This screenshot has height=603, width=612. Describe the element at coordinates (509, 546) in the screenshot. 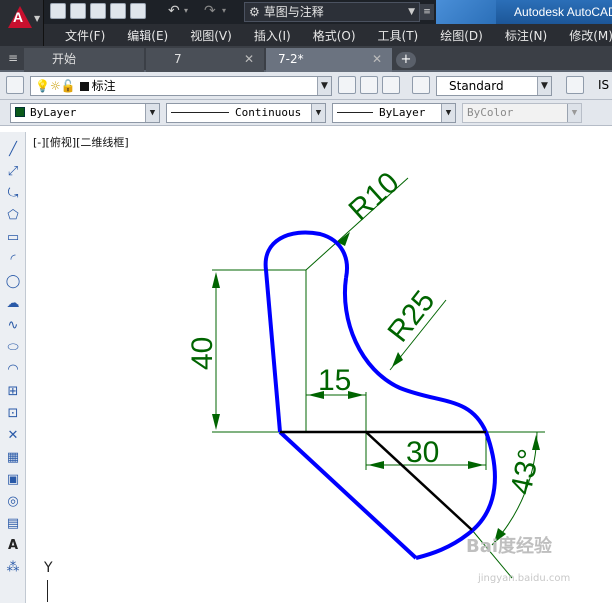

I see `watermark: Bai度经验` at that location.